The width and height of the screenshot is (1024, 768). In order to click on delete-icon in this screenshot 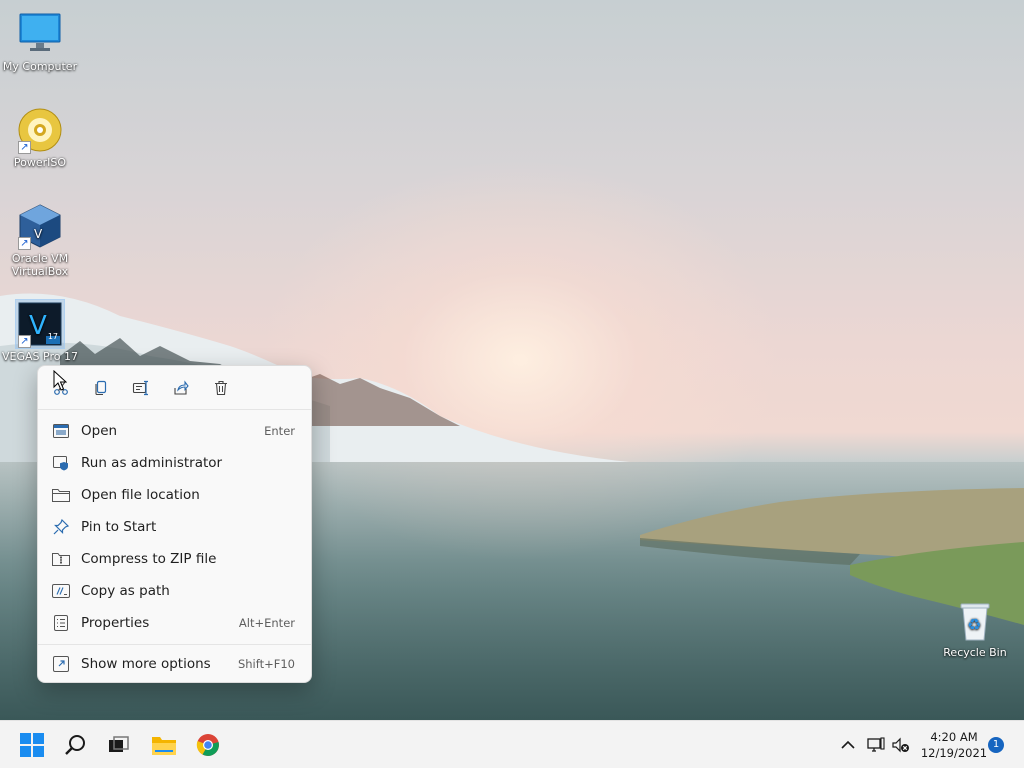, I will do `click(221, 388)`.